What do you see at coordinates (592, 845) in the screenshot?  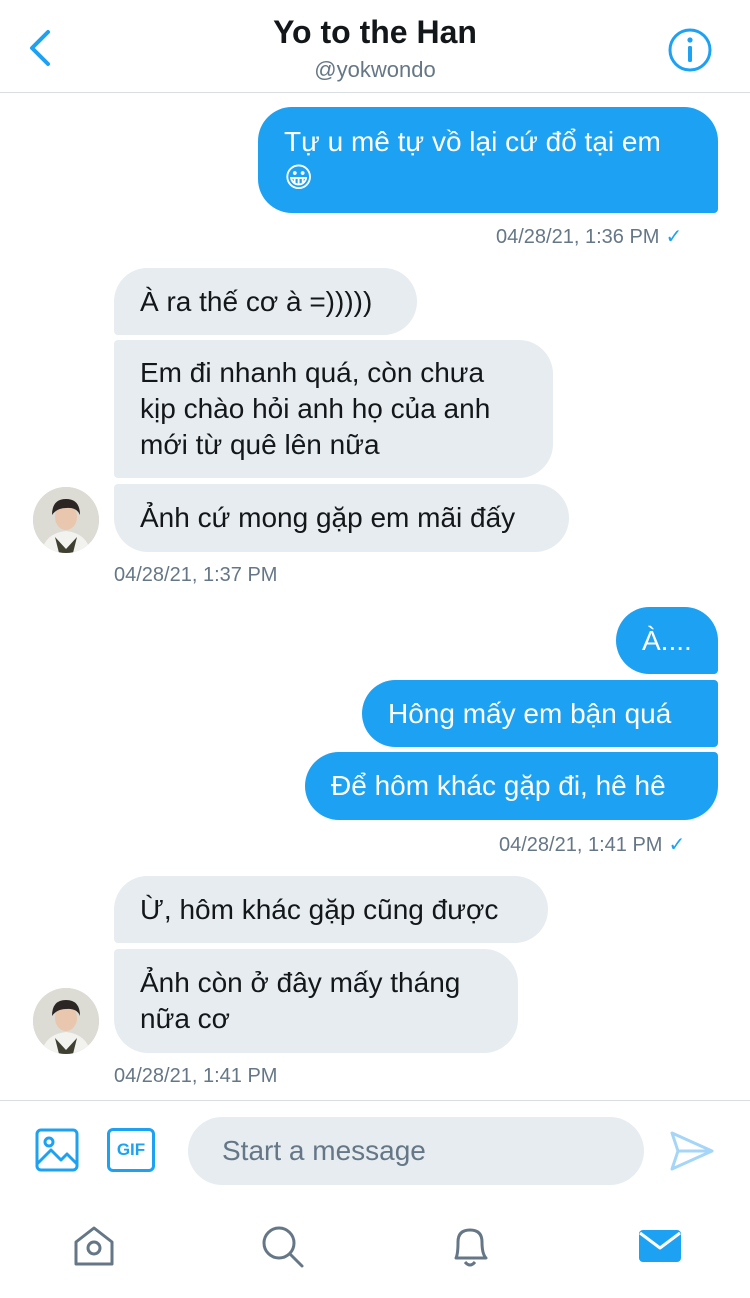 I see `message-timestamp: 04/28/21, 1:41 PM ✓` at bounding box center [592, 845].